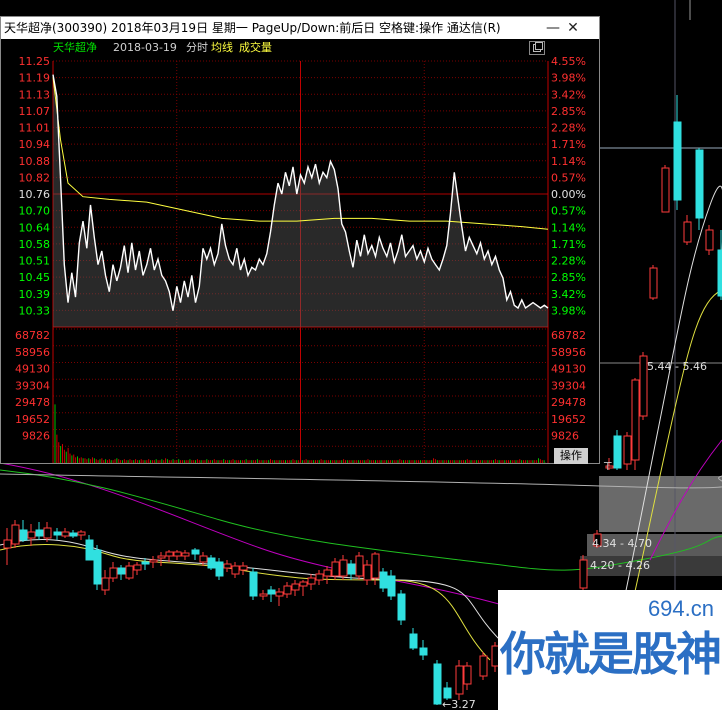 This screenshot has width=722, height=710. I want to click on volume-label: 成交量, so click(255, 47).